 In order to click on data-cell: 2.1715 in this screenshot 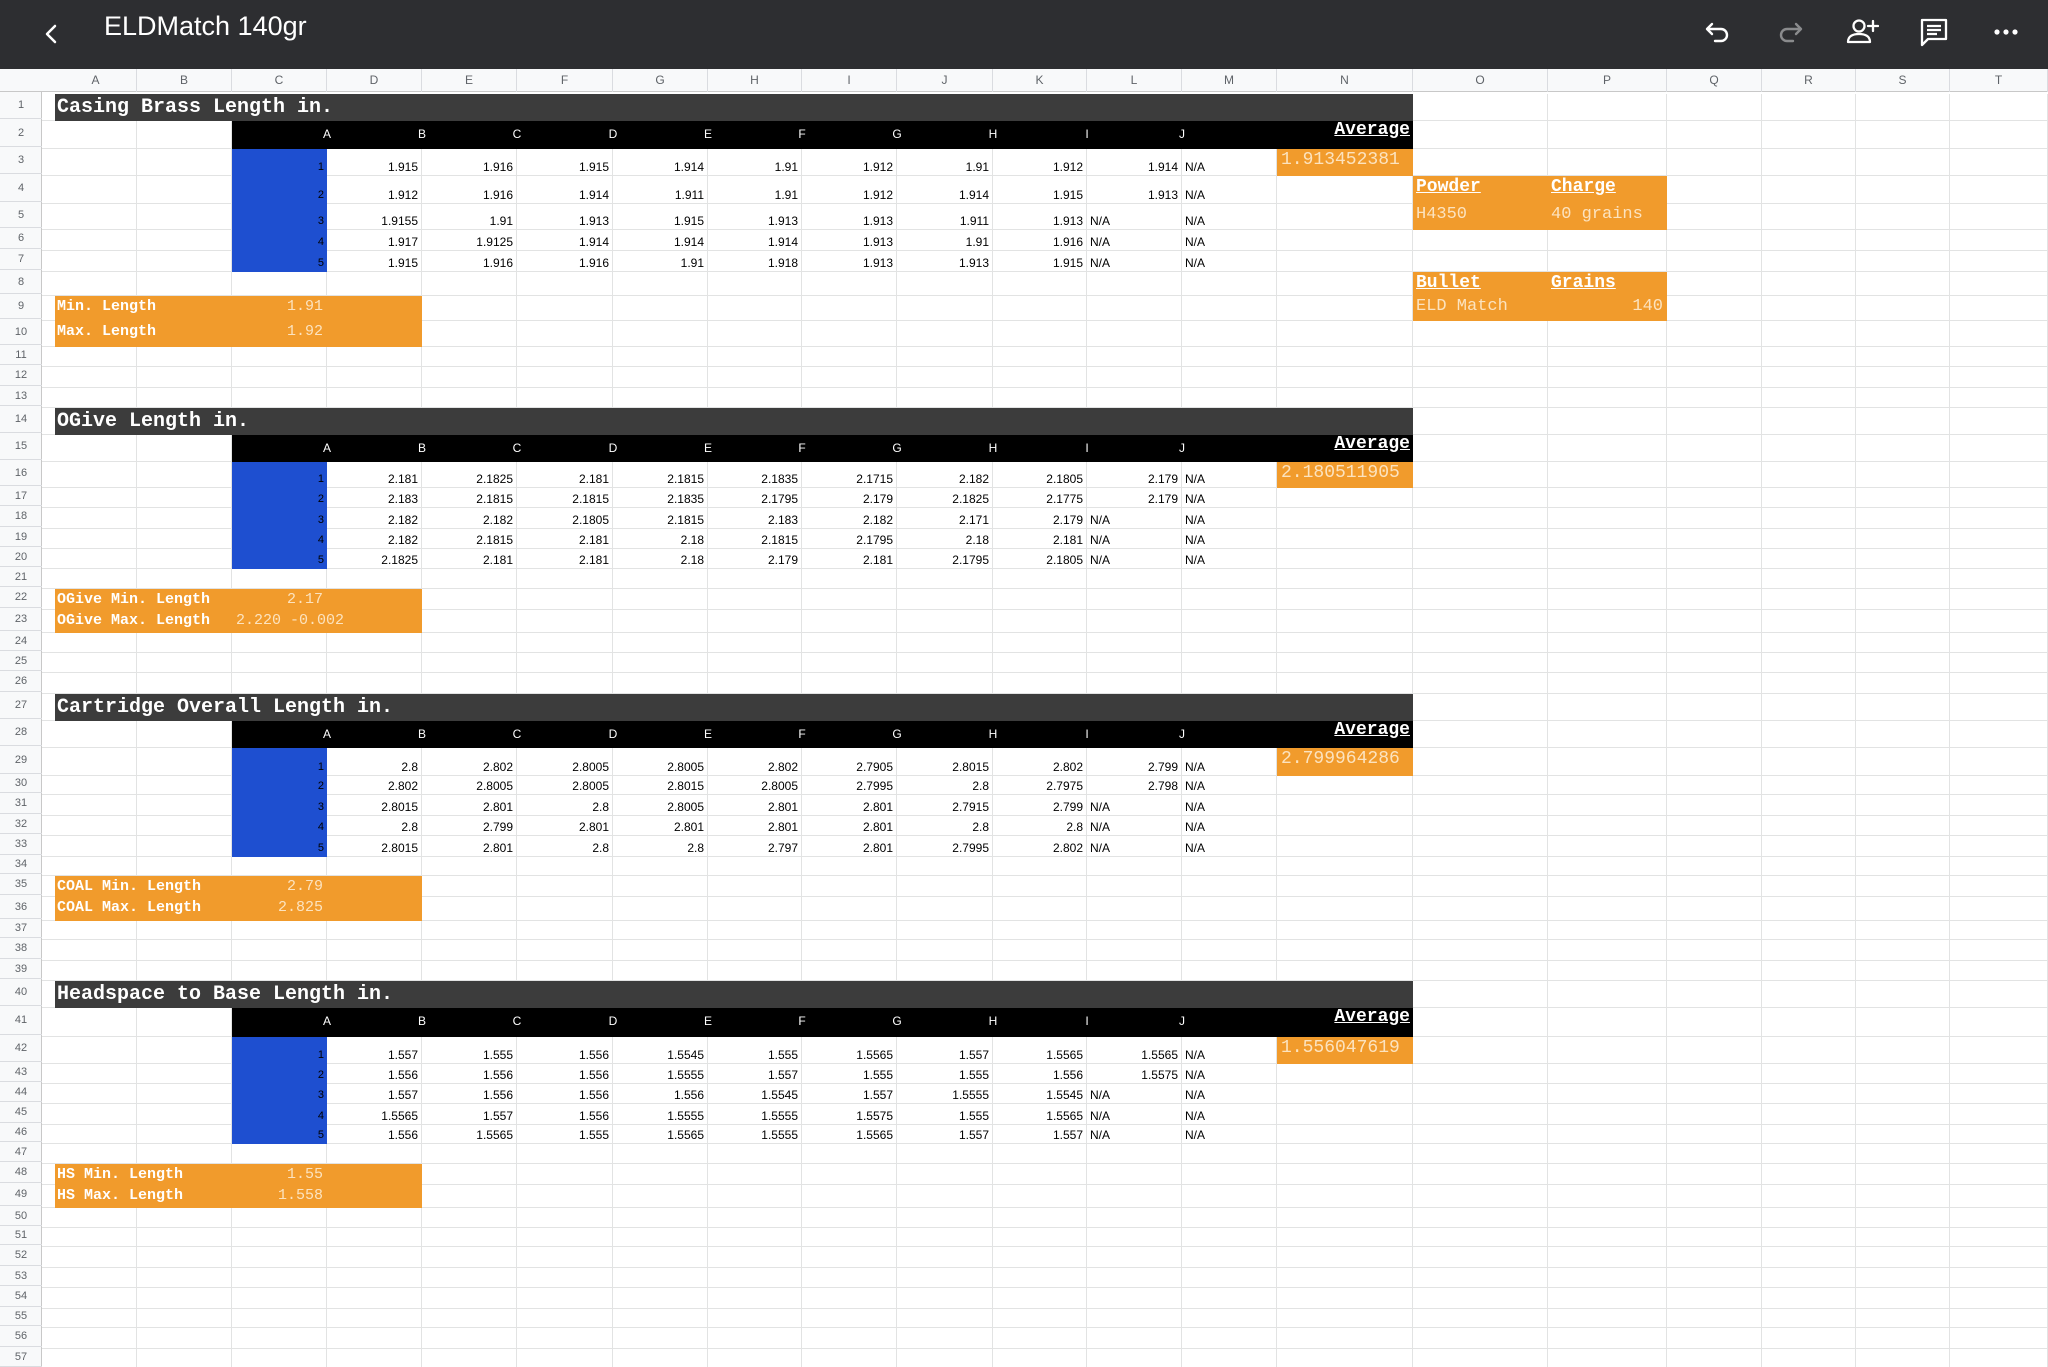, I will do `click(847, 479)`.